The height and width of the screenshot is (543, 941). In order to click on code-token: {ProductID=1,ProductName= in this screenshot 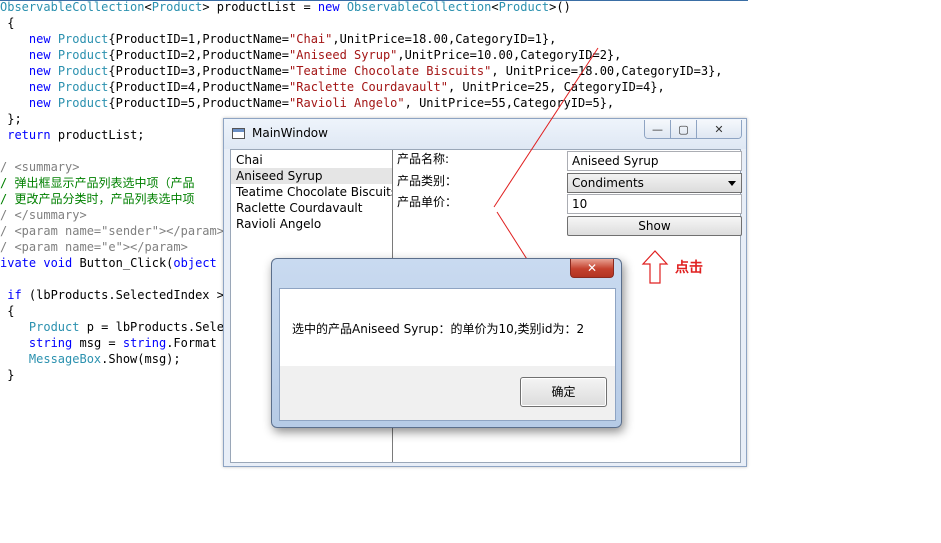, I will do `click(199, 39)`.